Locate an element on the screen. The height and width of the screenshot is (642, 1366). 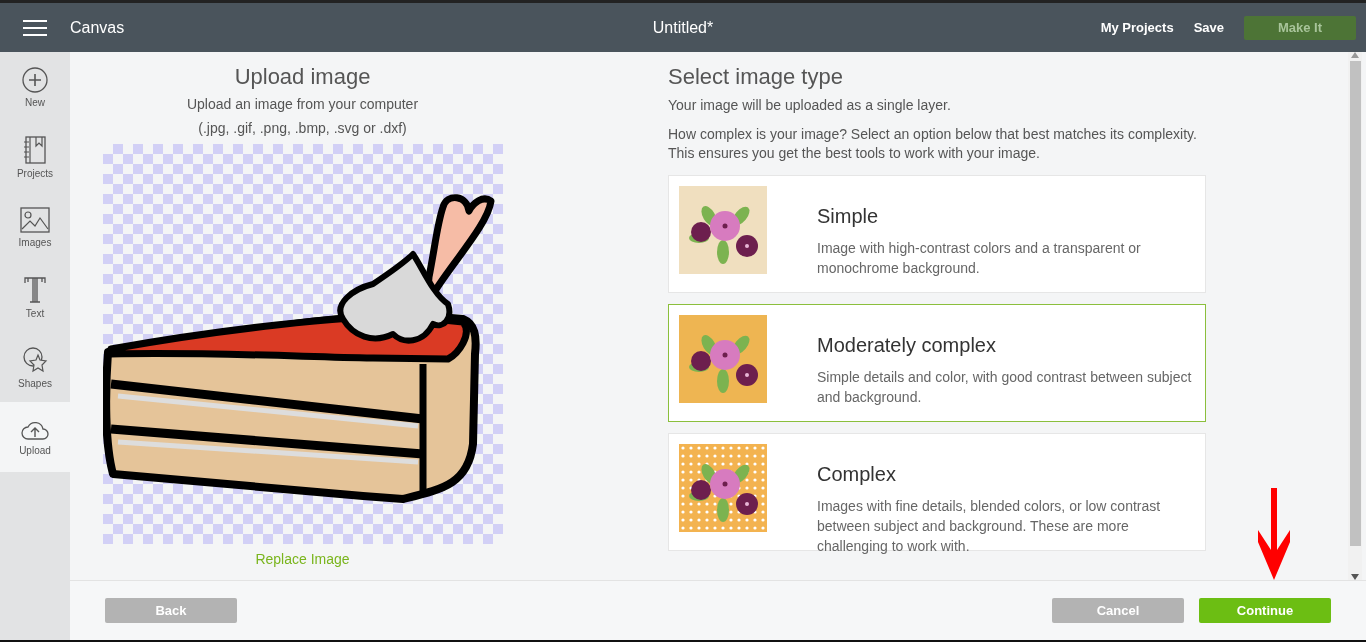
sidebar-item: Projects is located at coordinates (35, 157).